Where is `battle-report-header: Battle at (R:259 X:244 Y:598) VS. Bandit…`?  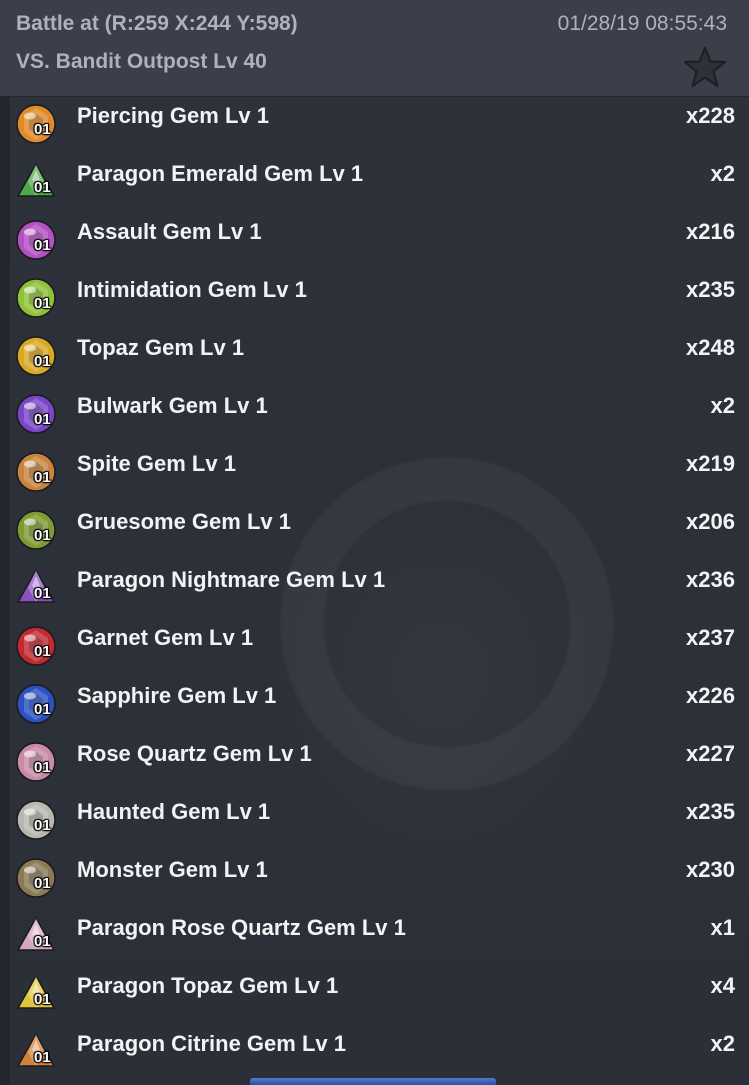 battle-report-header: Battle at (R:259 X:244 Y:598) VS. Bandit… is located at coordinates (374, 48).